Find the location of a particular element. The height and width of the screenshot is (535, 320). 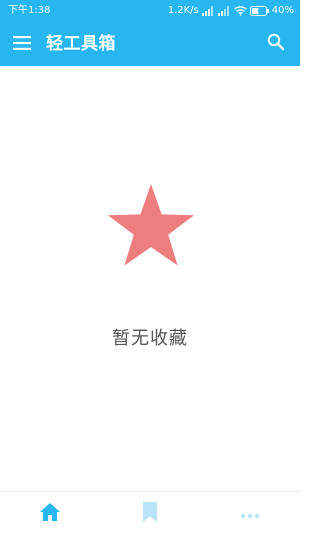

search-button is located at coordinates (276, 44).